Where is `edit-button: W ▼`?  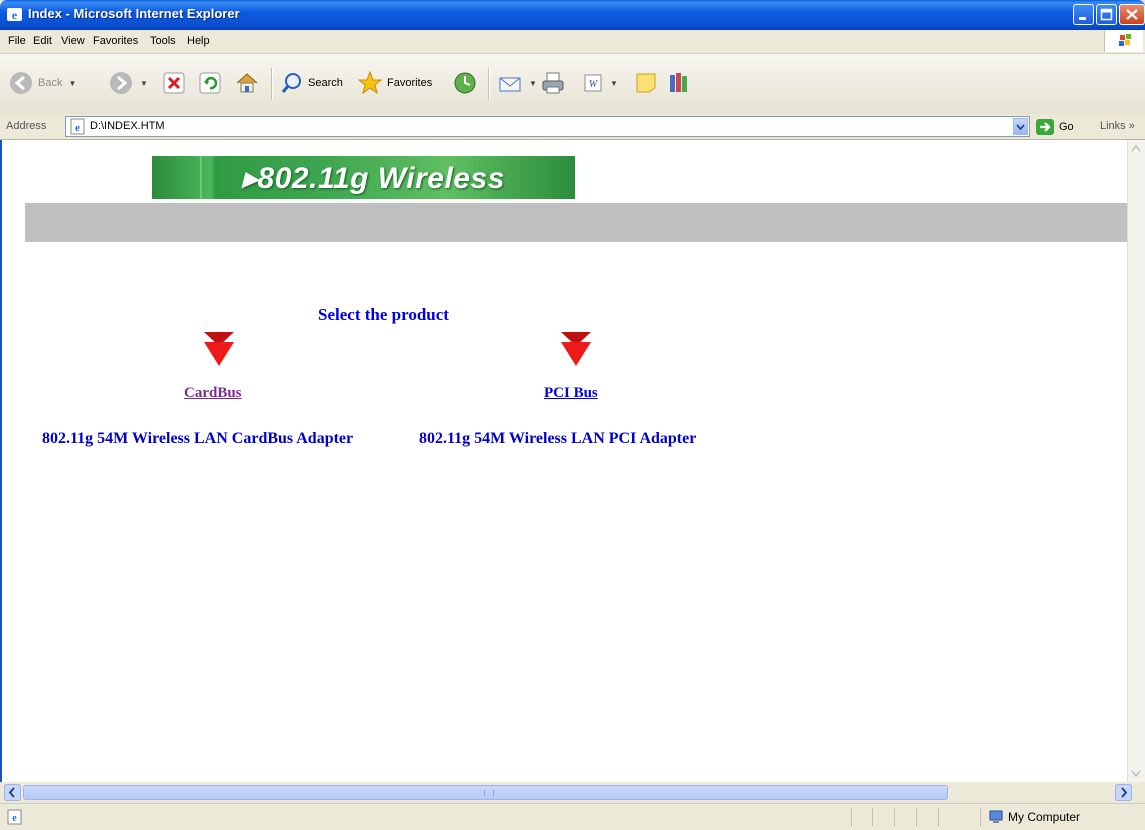 edit-button: W ▼ is located at coordinates (600, 83).